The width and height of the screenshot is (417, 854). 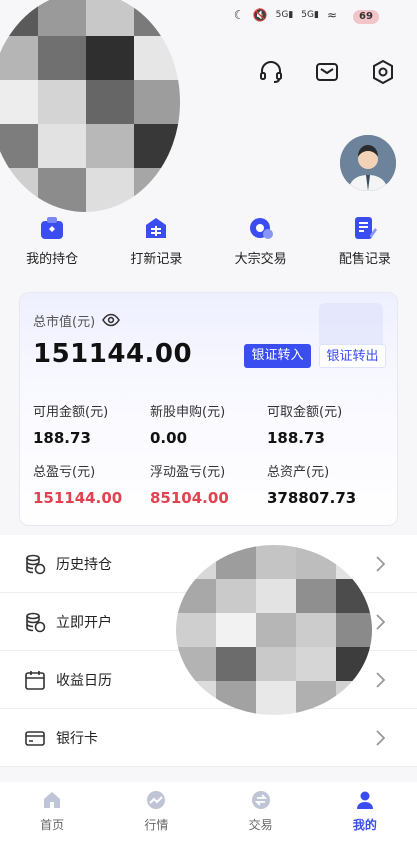 I want to click on metric-label: 总资产(元), so click(x=298, y=472).